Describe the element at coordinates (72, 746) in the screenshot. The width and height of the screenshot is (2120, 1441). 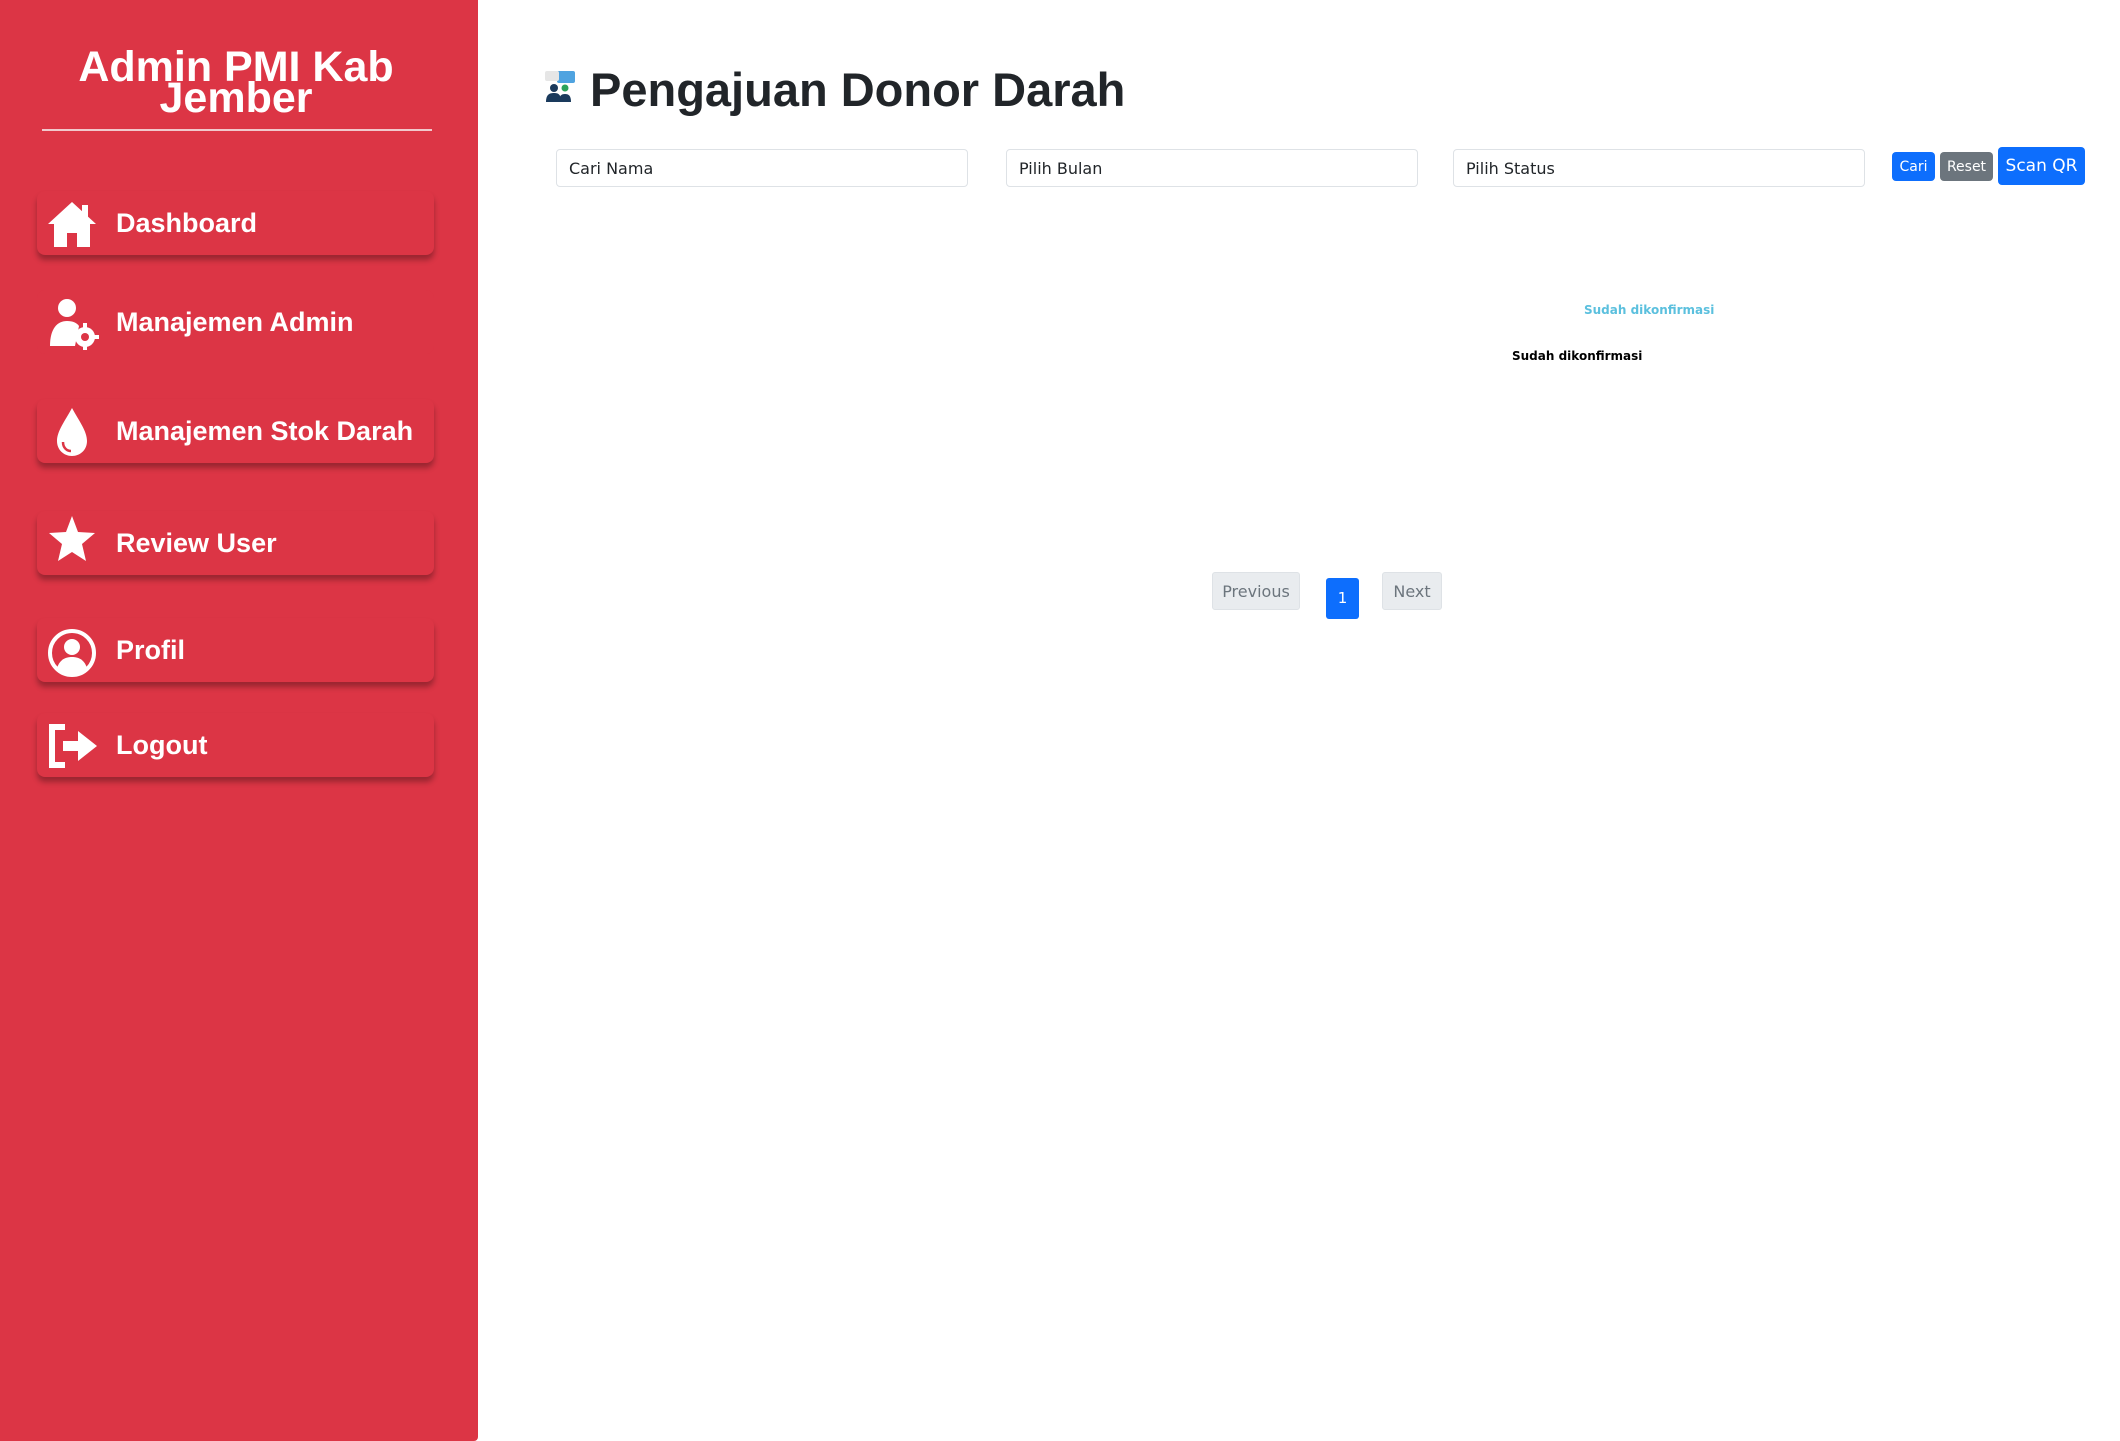
I see `logout-icon` at that location.